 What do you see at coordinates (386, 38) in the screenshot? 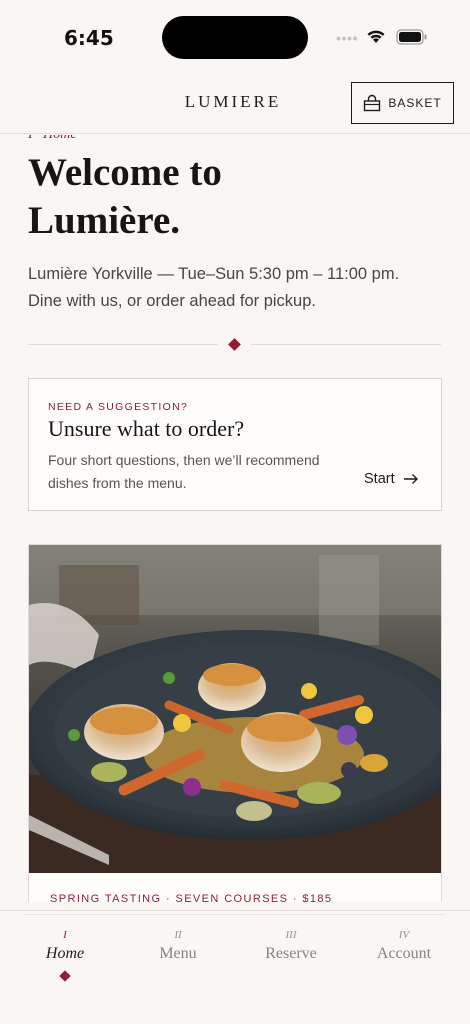
I see `status-icons` at bounding box center [386, 38].